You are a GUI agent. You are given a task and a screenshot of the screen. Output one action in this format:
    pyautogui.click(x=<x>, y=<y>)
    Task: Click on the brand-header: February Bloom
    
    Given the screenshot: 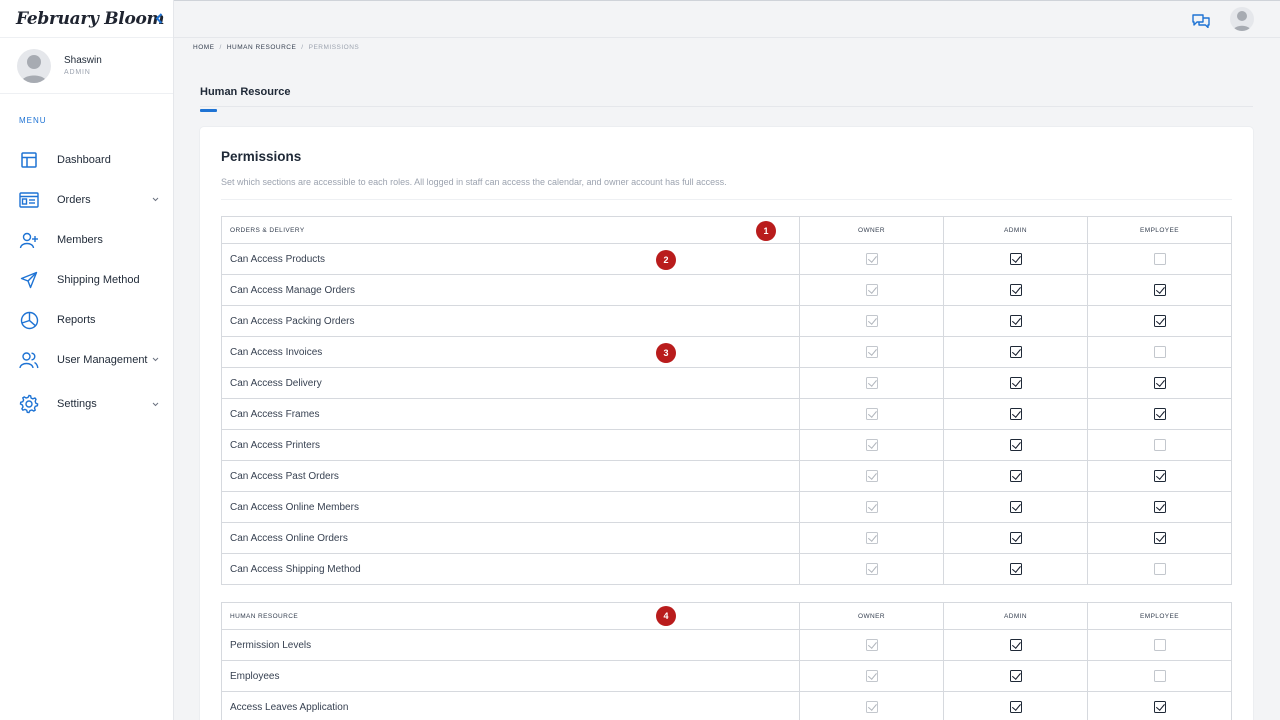 What is the action you would take?
    pyautogui.click(x=86, y=19)
    